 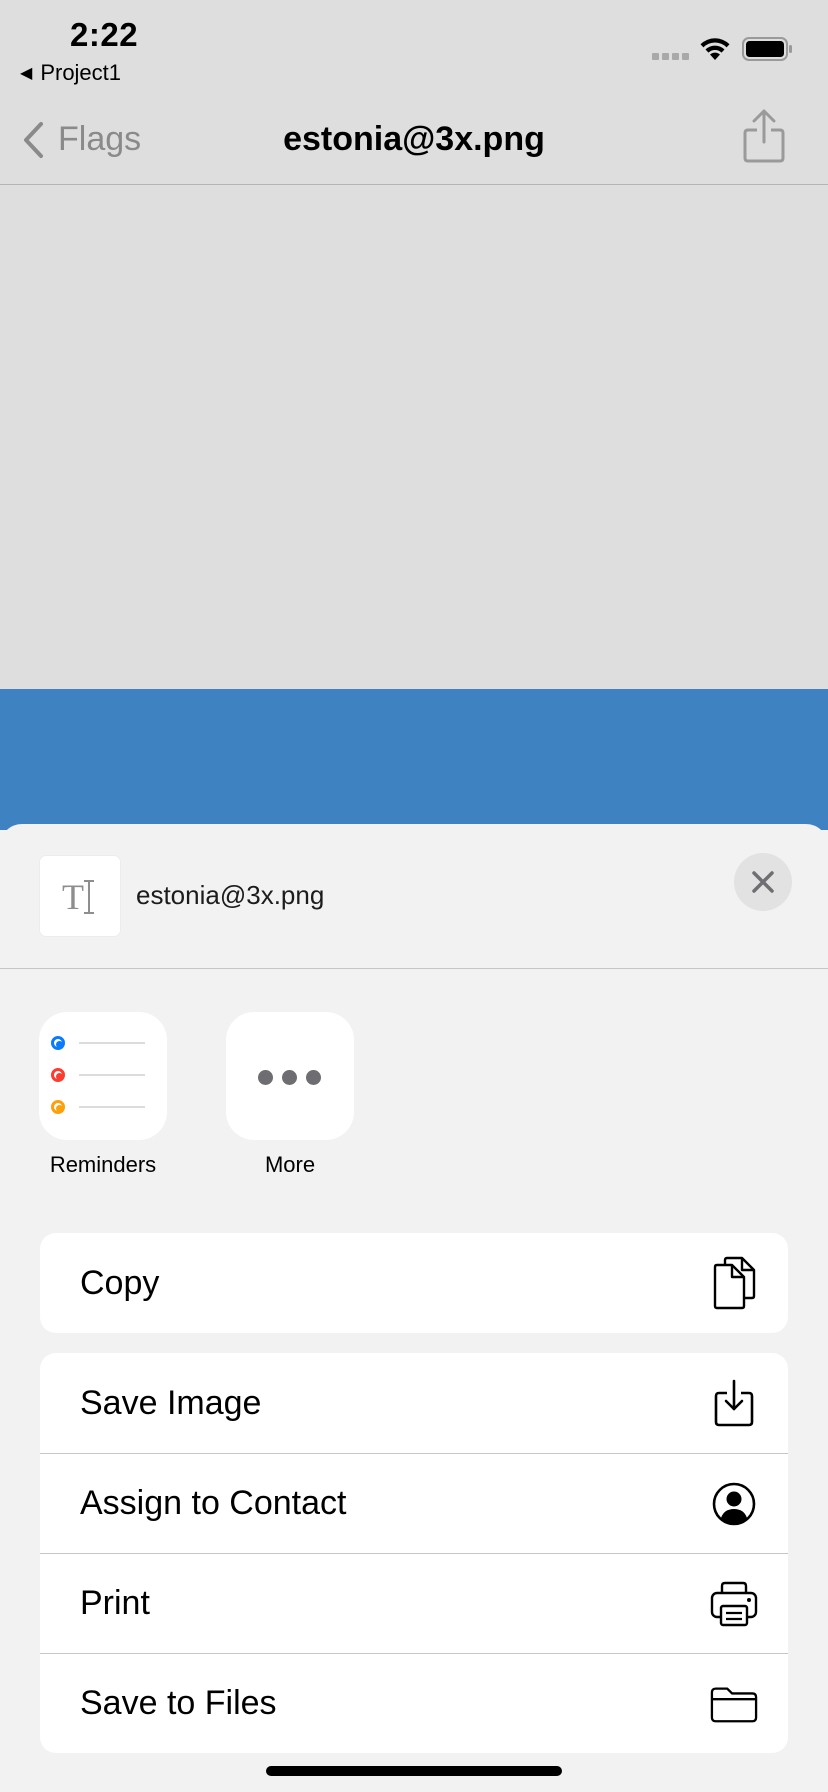 What do you see at coordinates (103, 1164) in the screenshot?
I see `app-label-reminders: Reminders` at bounding box center [103, 1164].